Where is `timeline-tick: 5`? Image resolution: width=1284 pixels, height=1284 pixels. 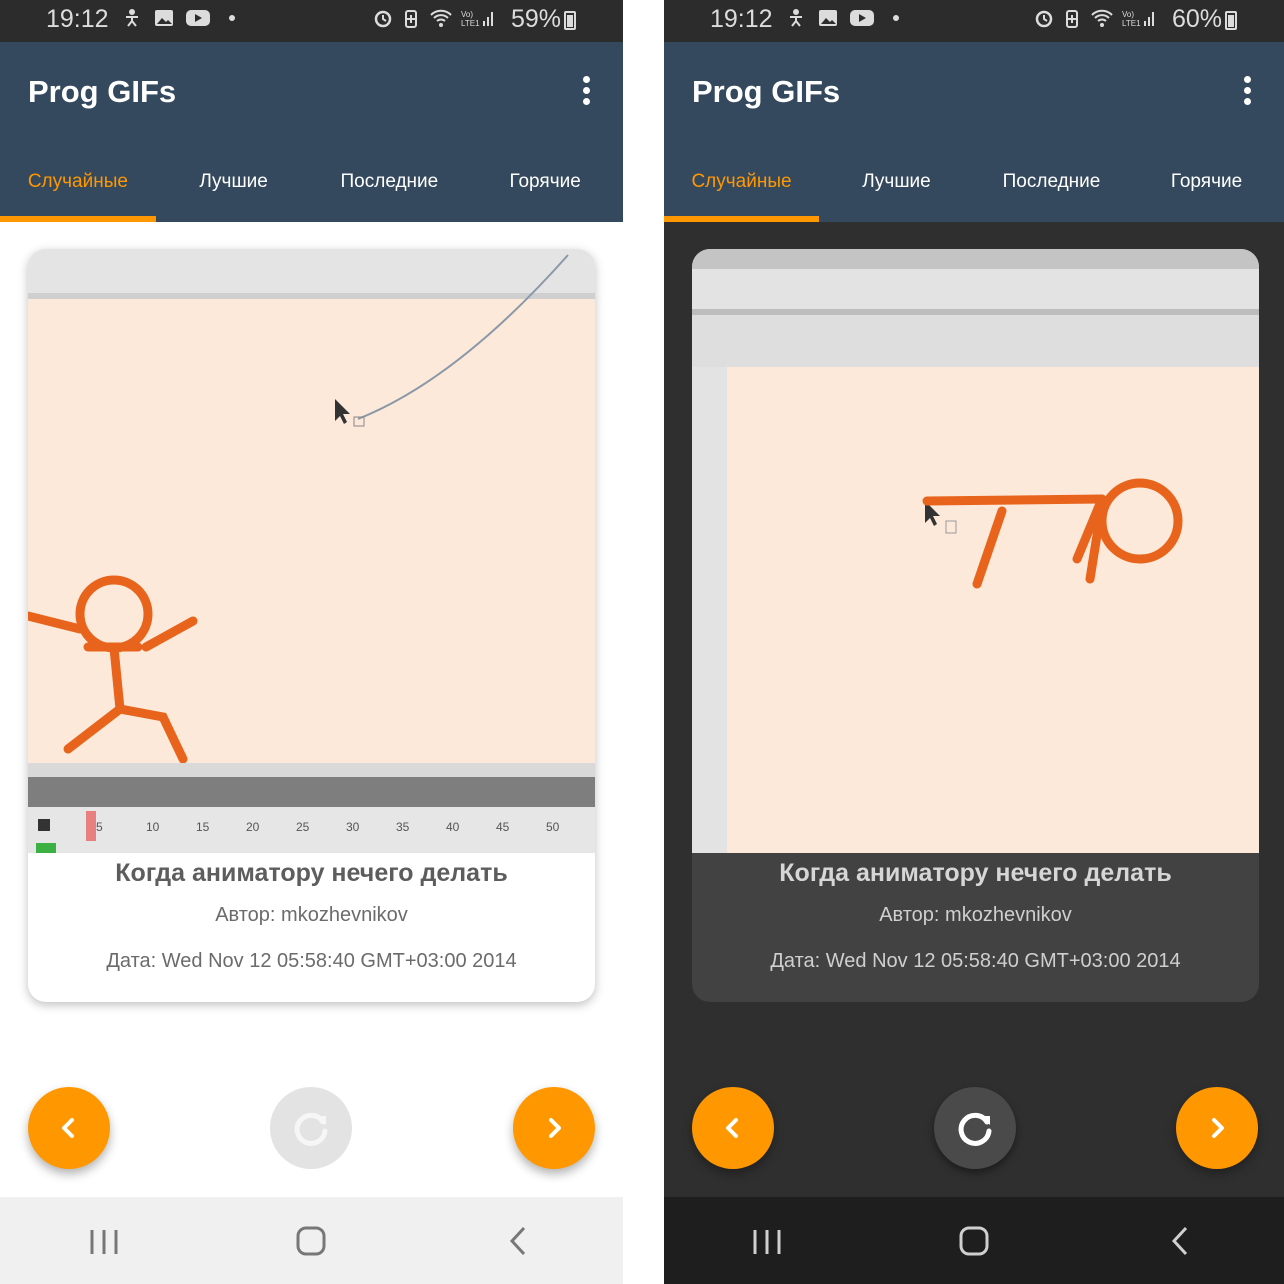
timeline-tick: 5 is located at coordinates (99, 827).